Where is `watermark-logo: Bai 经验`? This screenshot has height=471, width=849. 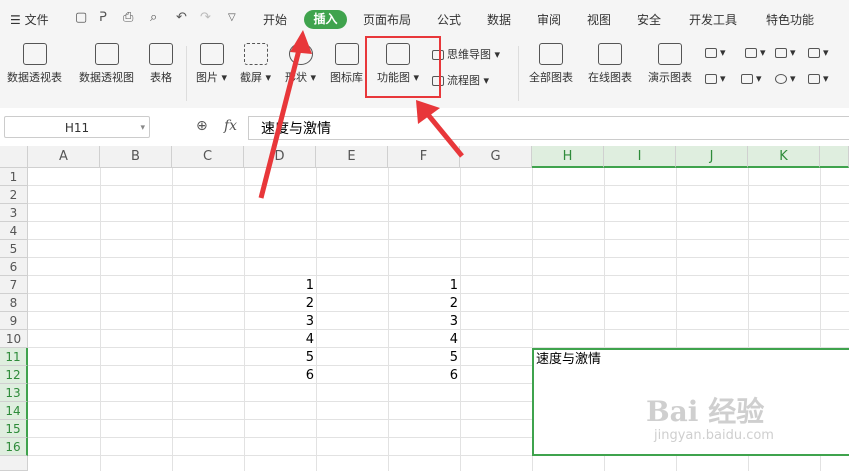 watermark-logo: Bai 经验 is located at coordinates (705, 411).